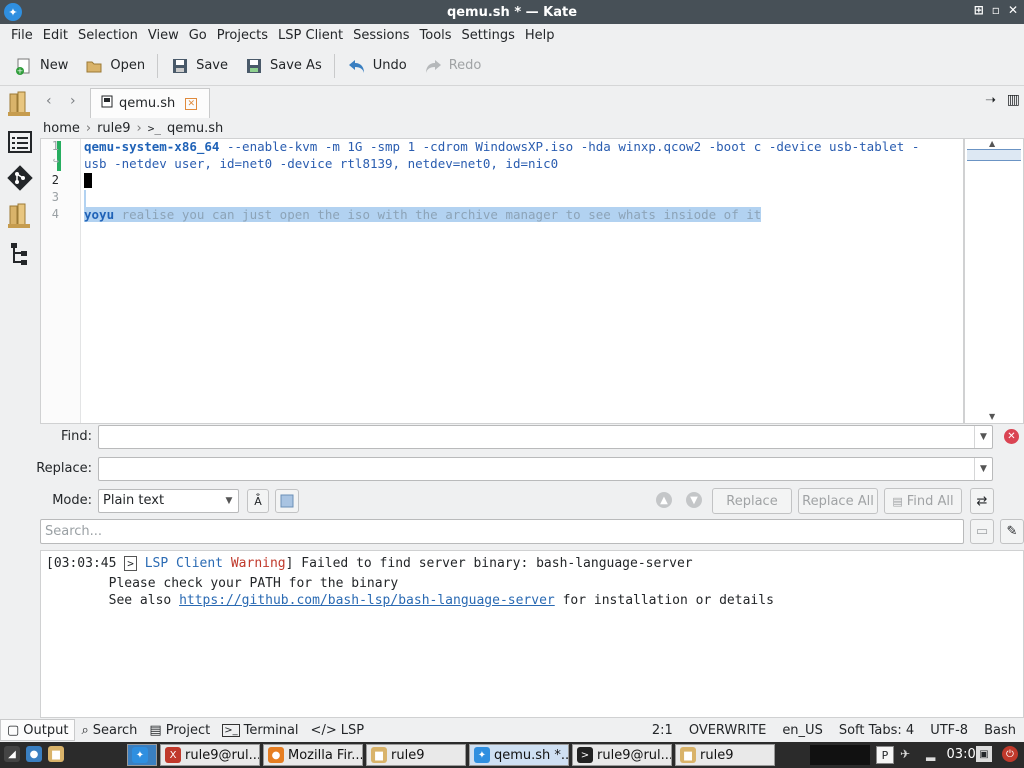 This screenshot has height=768, width=1024. I want to click on breadcrumb-file: qemu.sh, so click(195, 128).